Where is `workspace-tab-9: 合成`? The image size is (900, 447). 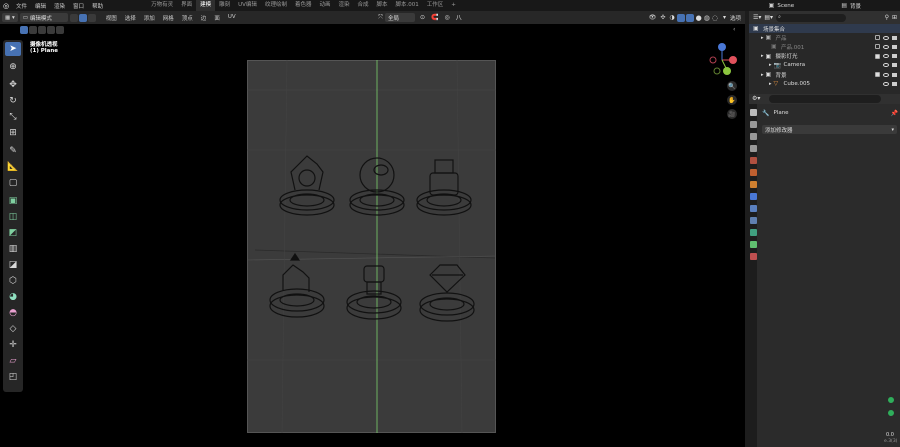
workspace-tab-9: 合成 is located at coordinates (363, 5).